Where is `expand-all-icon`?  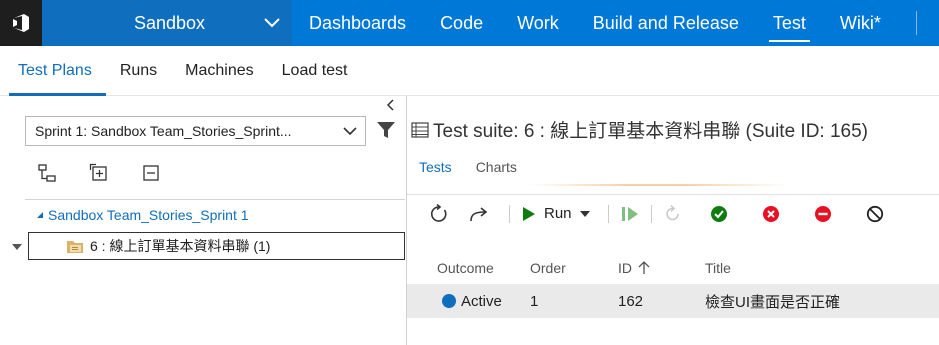 expand-all-icon is located at coordinates (99, 173).